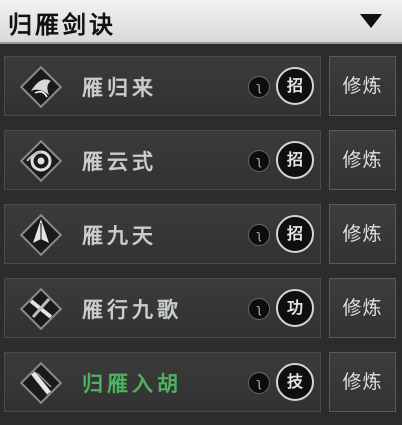 This screenshot has width=402, height=425. Describe the element at coordinates (41, 309) in the screenshot. I see `crossed-blades-skill-icon` at that location.